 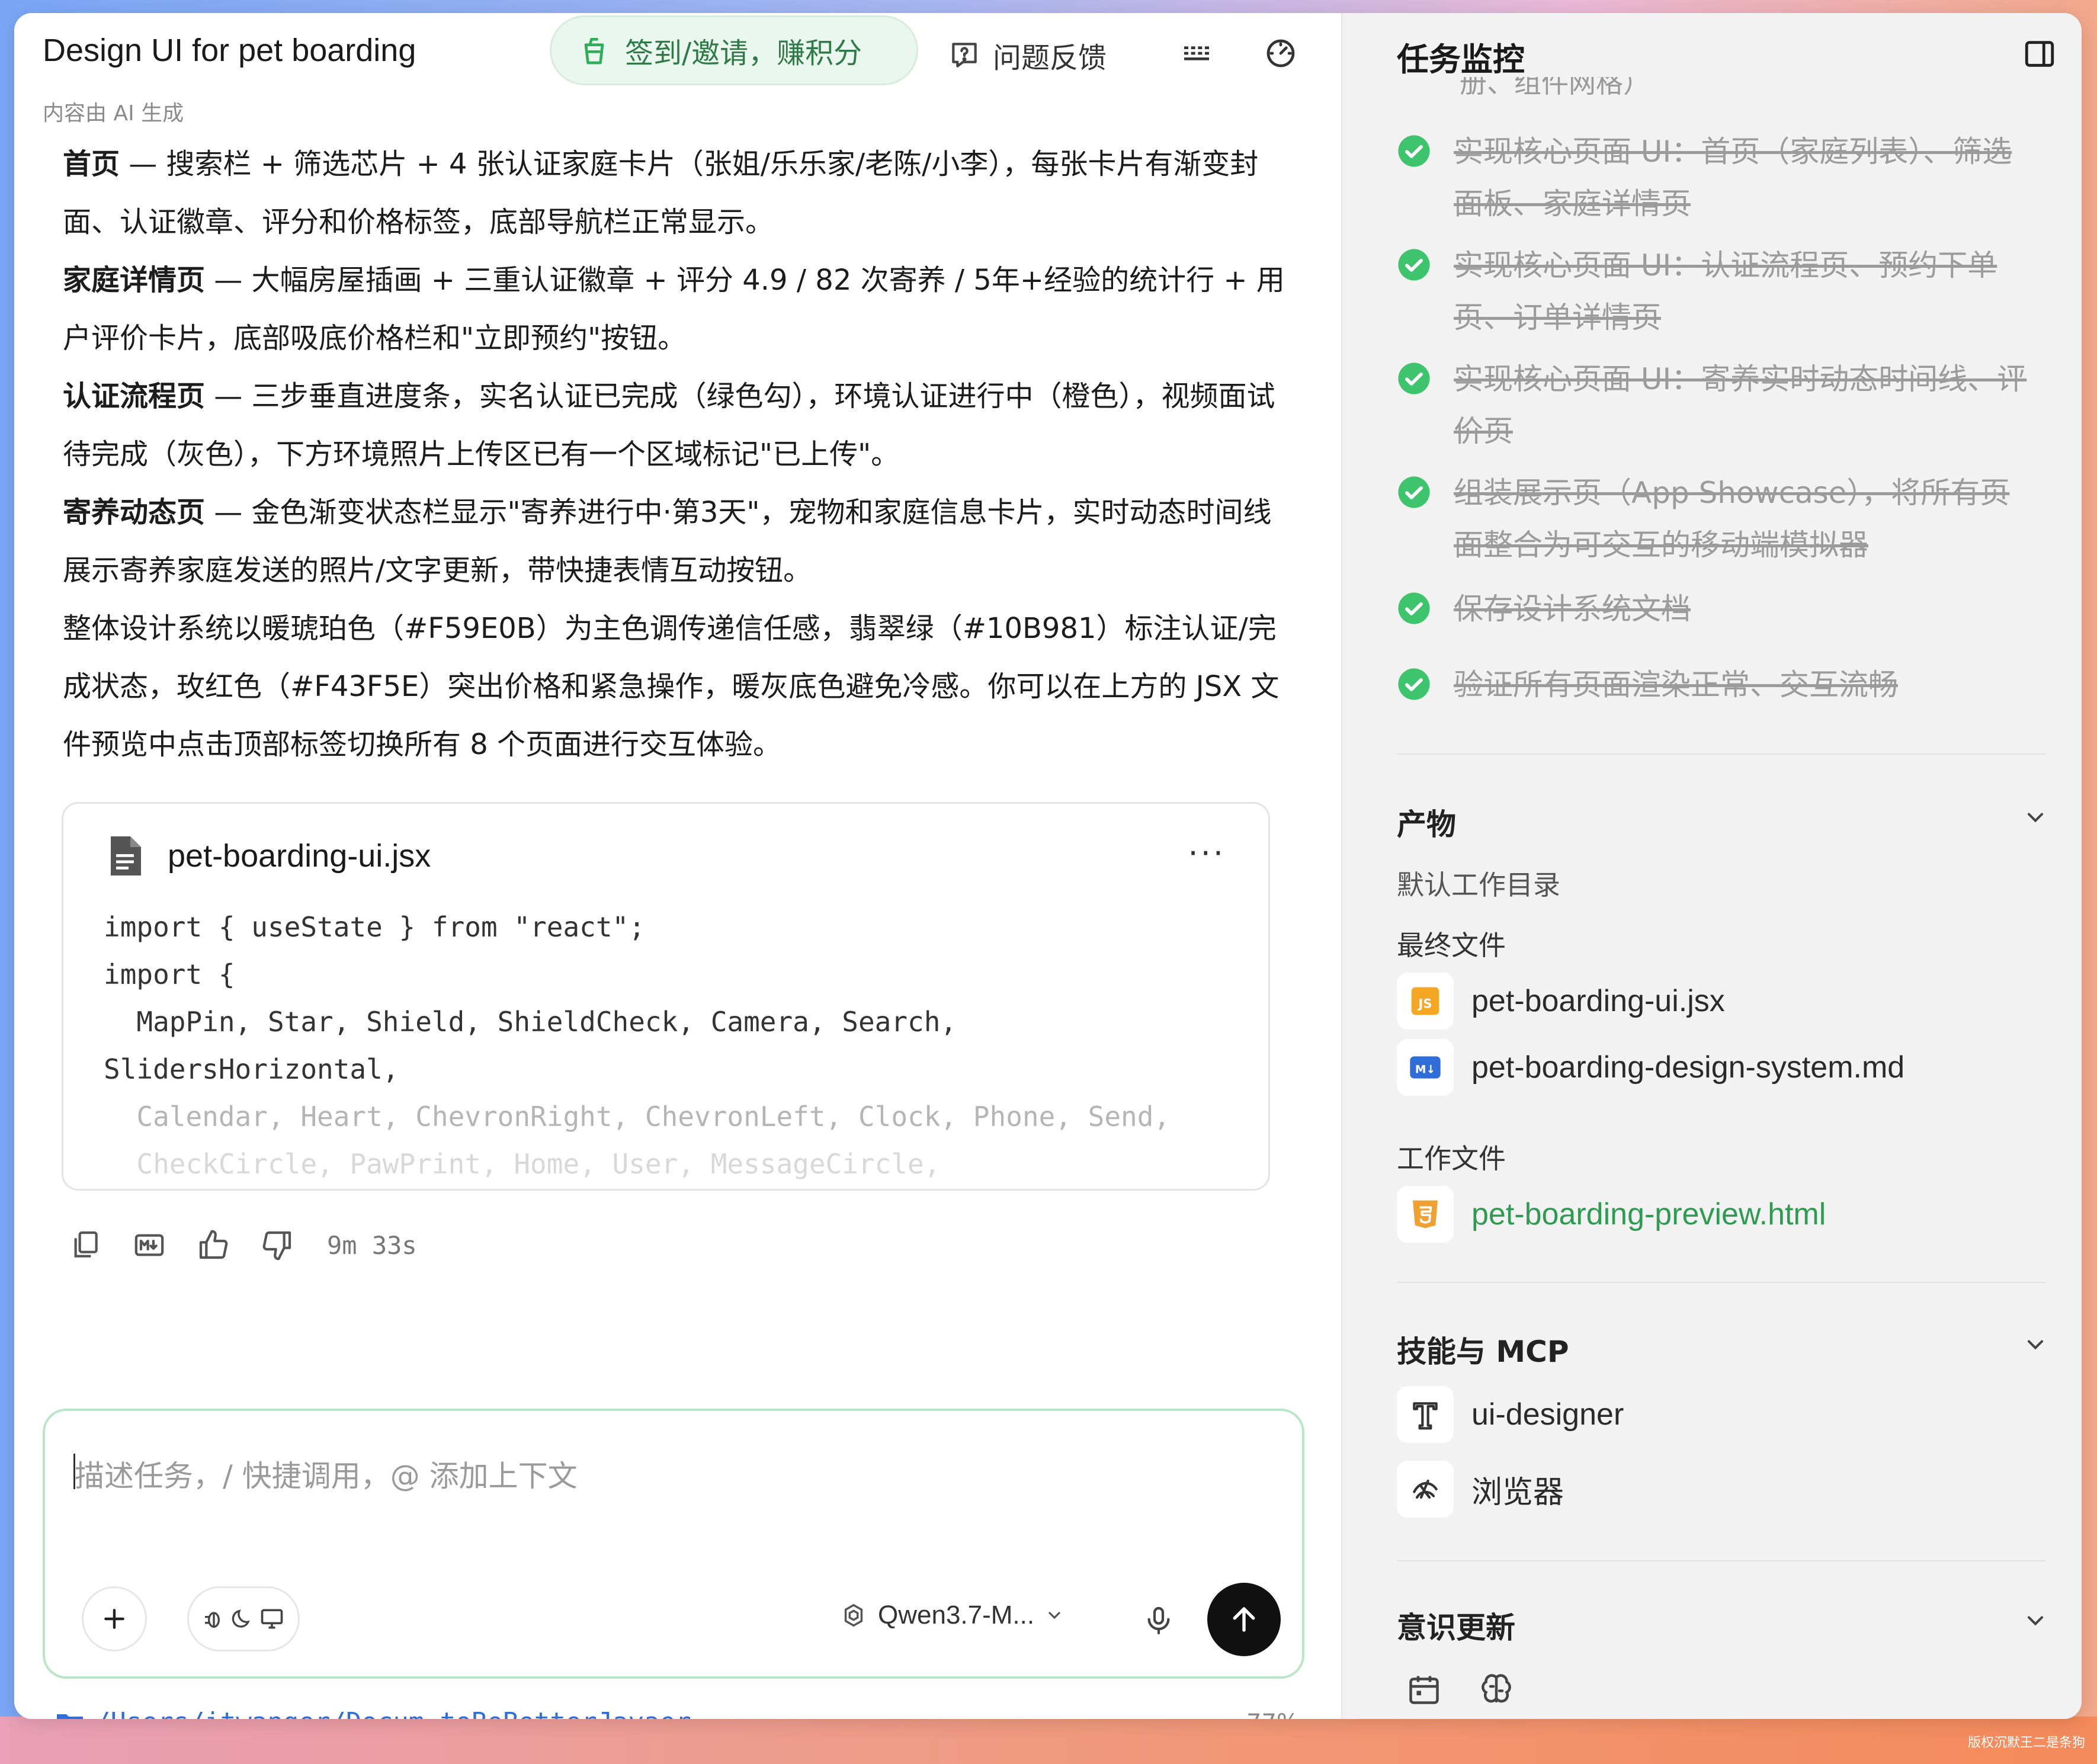 I want to click on document-icon, so click(x=126, y=856).